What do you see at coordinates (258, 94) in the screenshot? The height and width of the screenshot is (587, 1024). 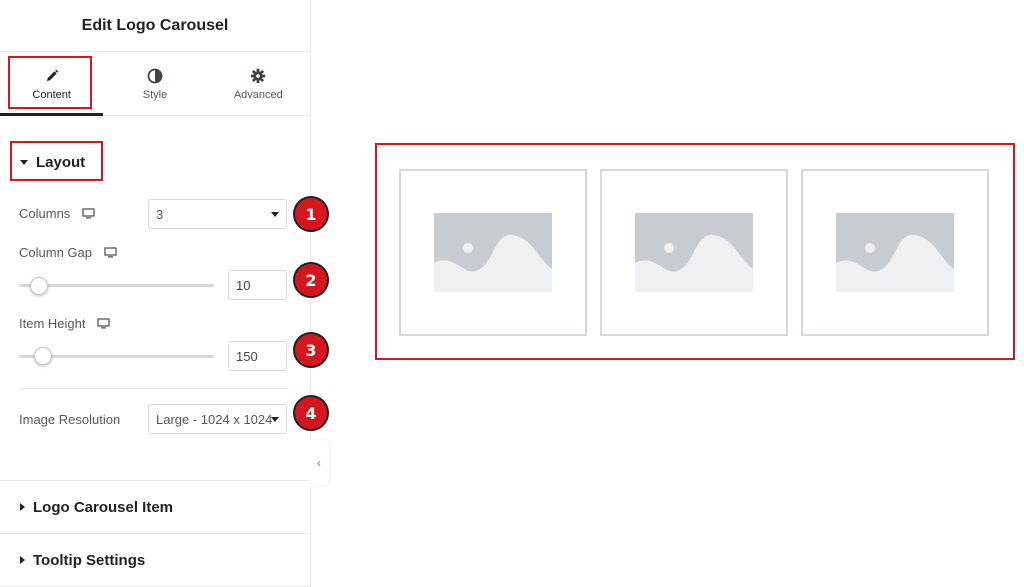 I see `tab-advanced-label: Advanced` at bounding box center [258, 94].